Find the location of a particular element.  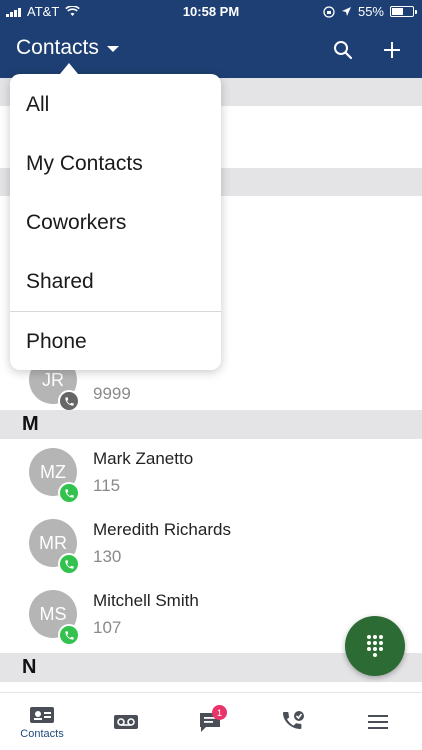

section-letter: N is located at coordinates (29, 667).